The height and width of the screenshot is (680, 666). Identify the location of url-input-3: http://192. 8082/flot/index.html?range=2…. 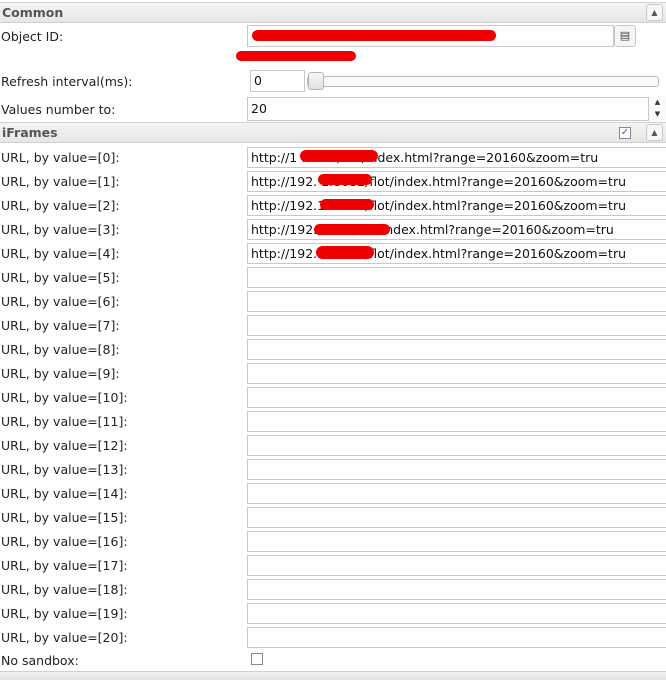
(456, 229).